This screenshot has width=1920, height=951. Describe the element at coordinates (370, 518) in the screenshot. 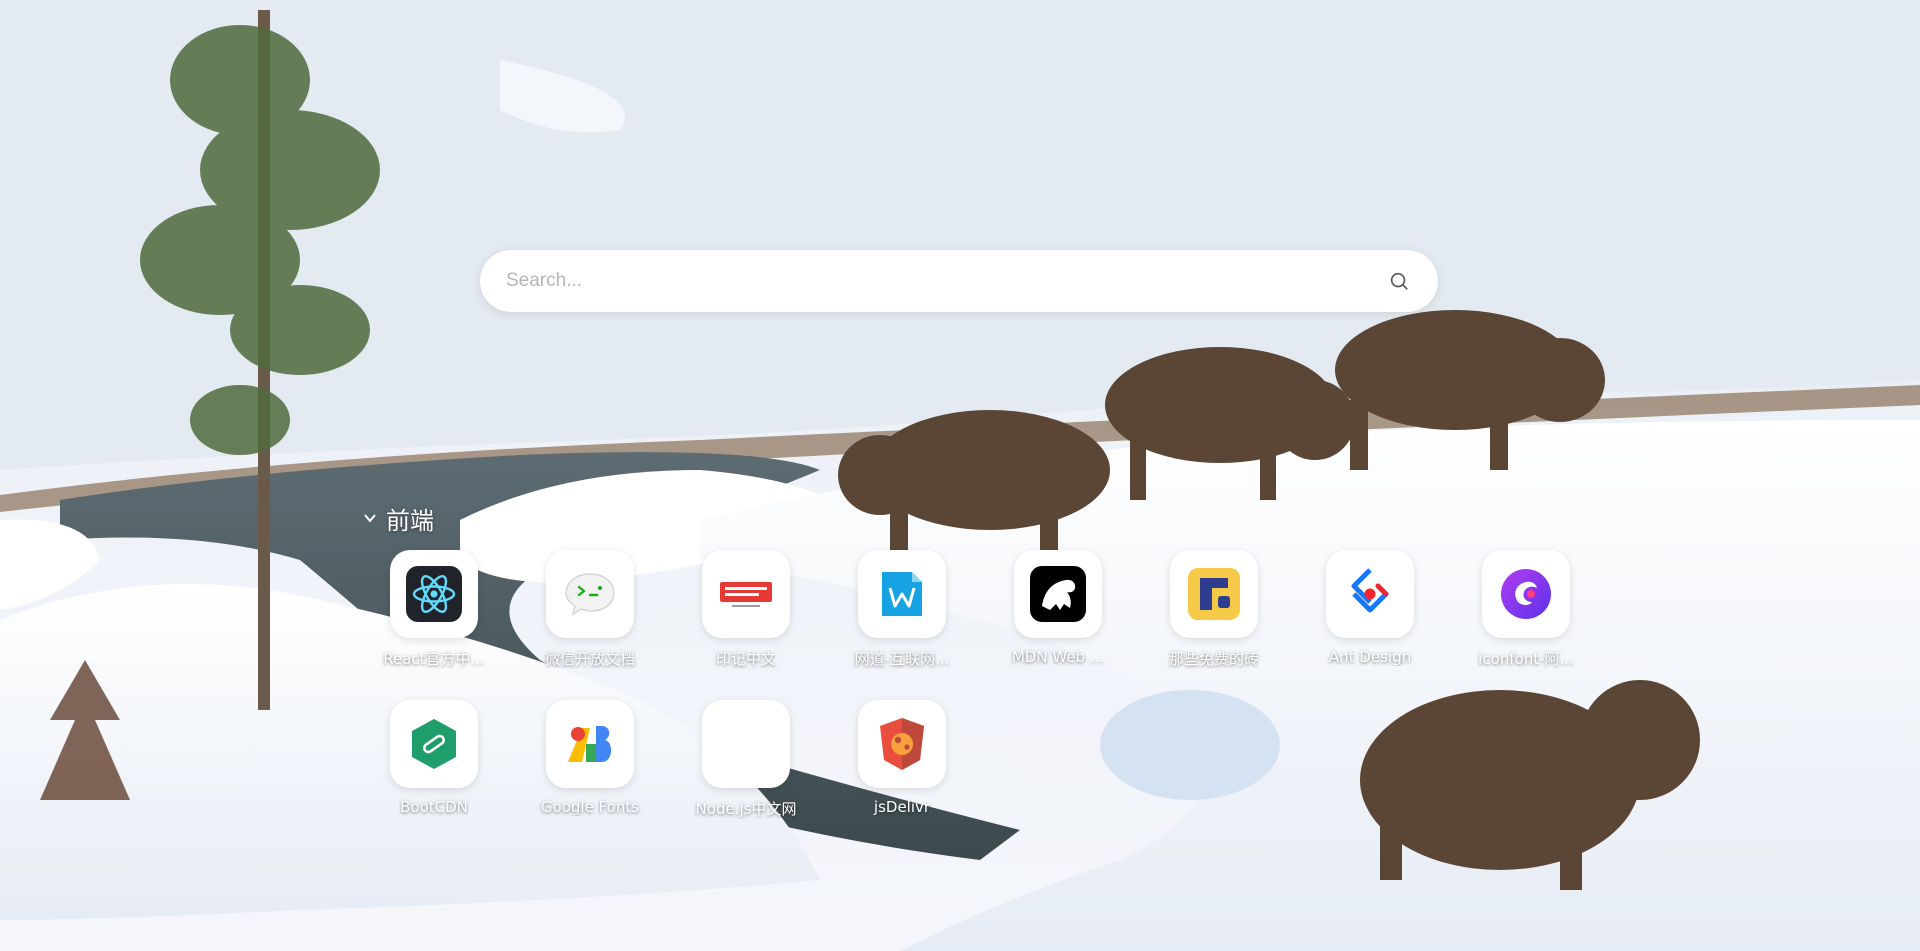

I see `chevron-down-icon` at that location.